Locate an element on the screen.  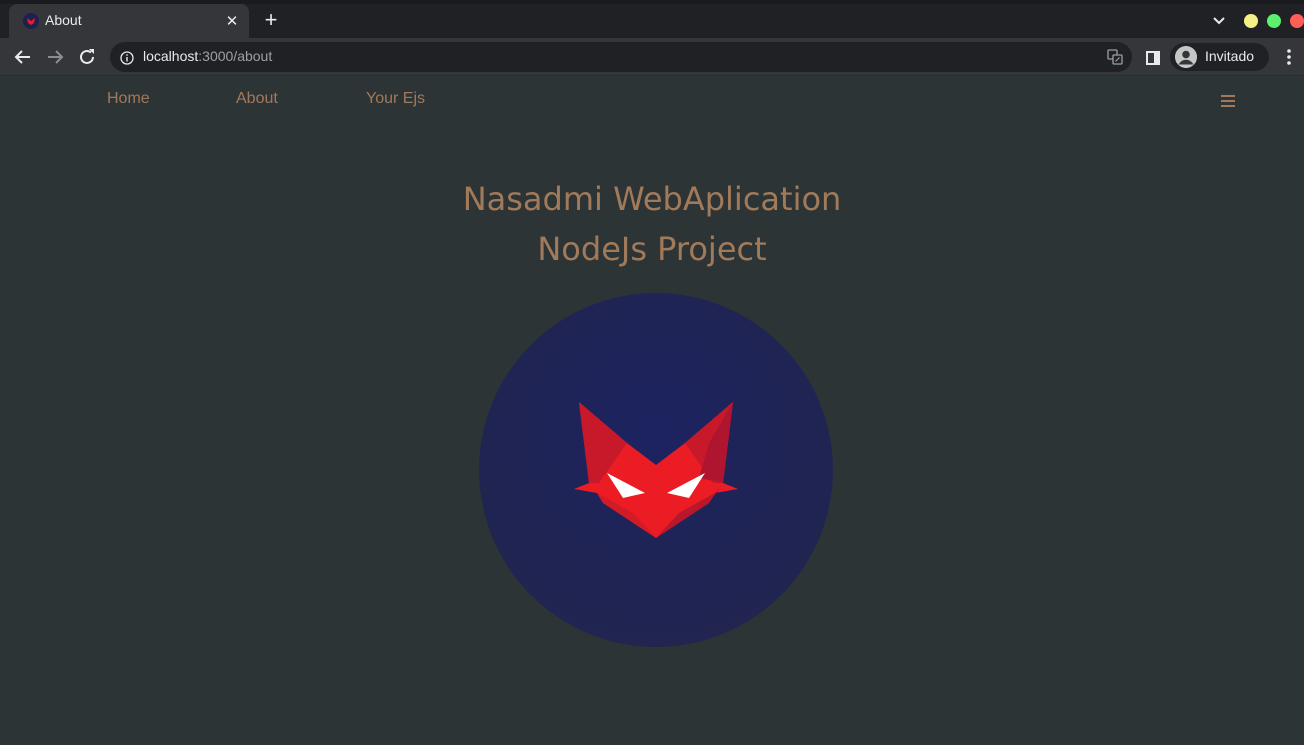
address-bar: localhost:3000/about is located at coordinates (621, 57).